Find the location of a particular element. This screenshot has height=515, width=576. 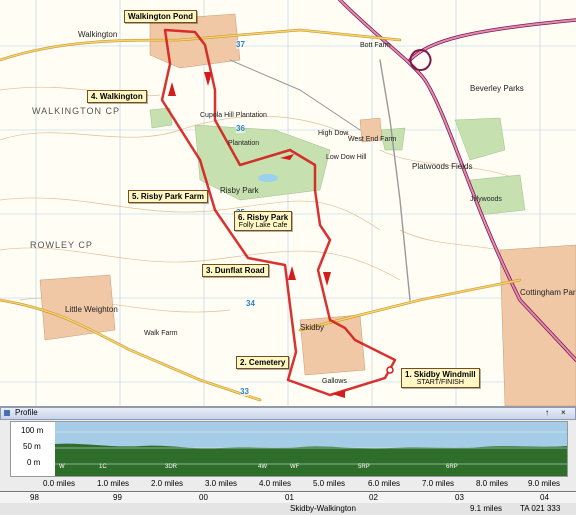

distance-tick: 7.0 miles is located at coordinates (438, 483).